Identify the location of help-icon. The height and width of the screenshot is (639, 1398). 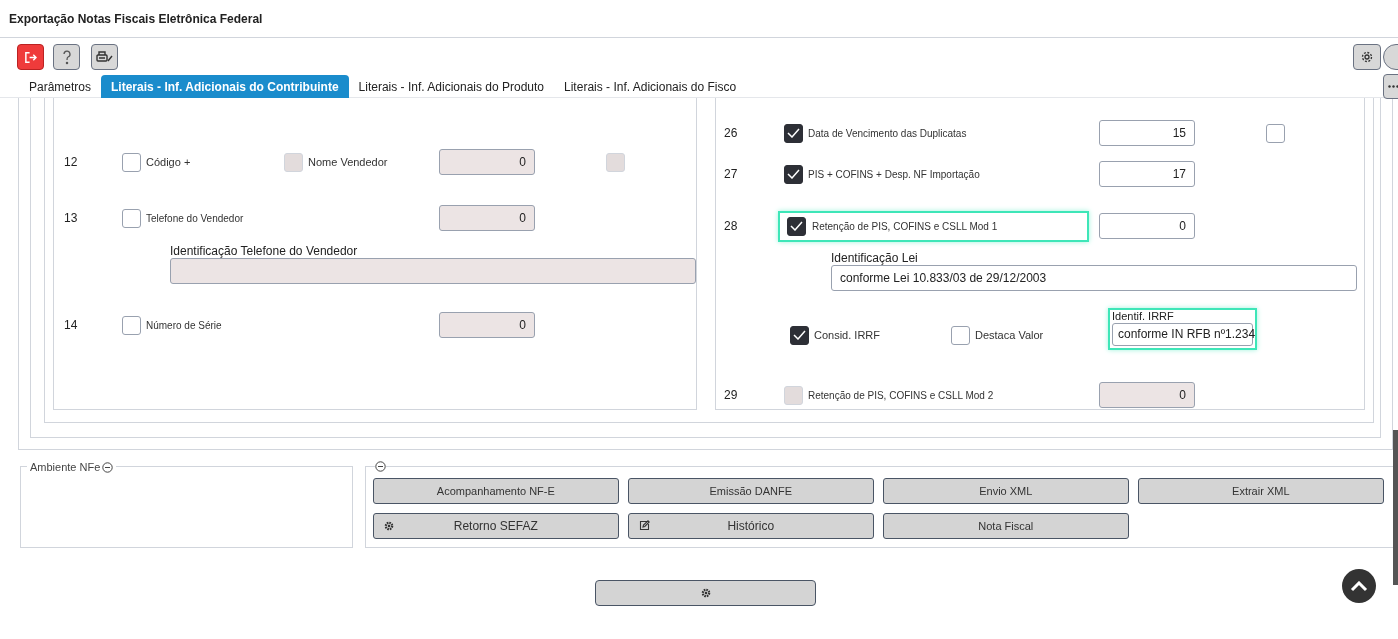
(66, 57).